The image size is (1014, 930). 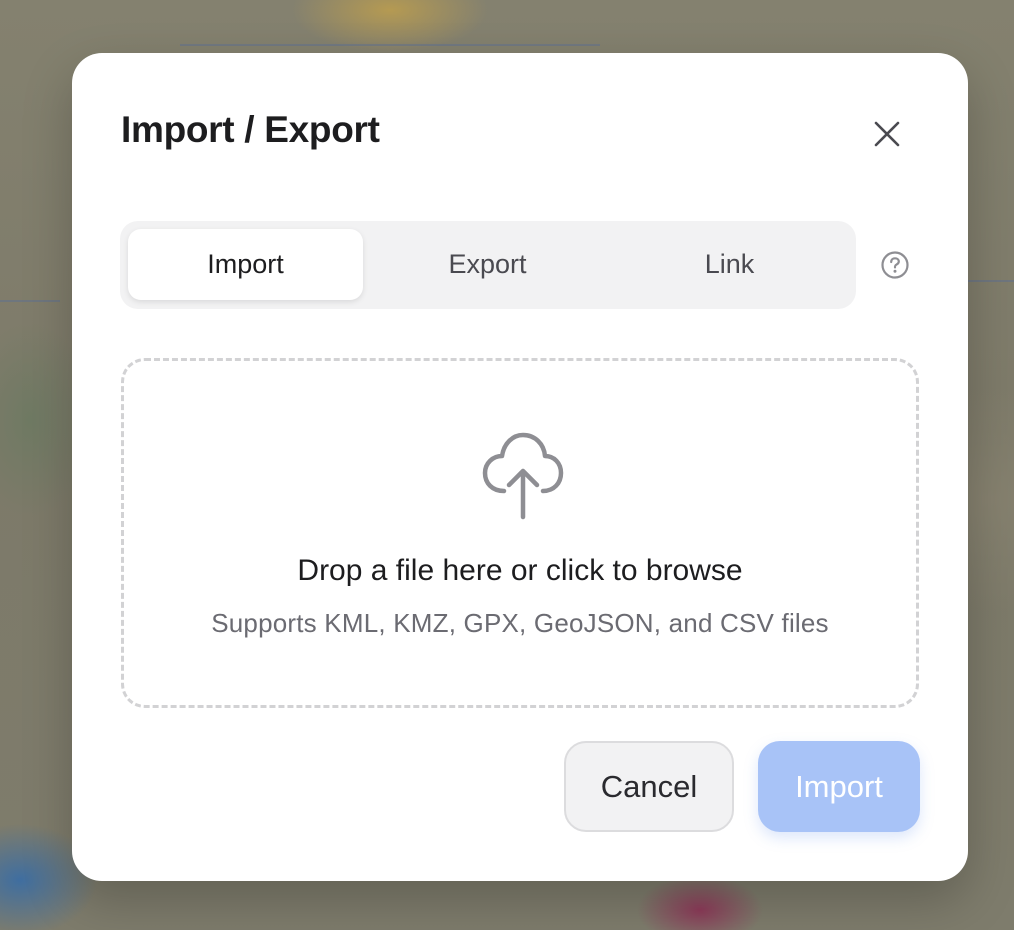 What do you see at coordinates (895, 265) in the screenshot?
I see `help-circle-icon` at bounding box center [895, 265].